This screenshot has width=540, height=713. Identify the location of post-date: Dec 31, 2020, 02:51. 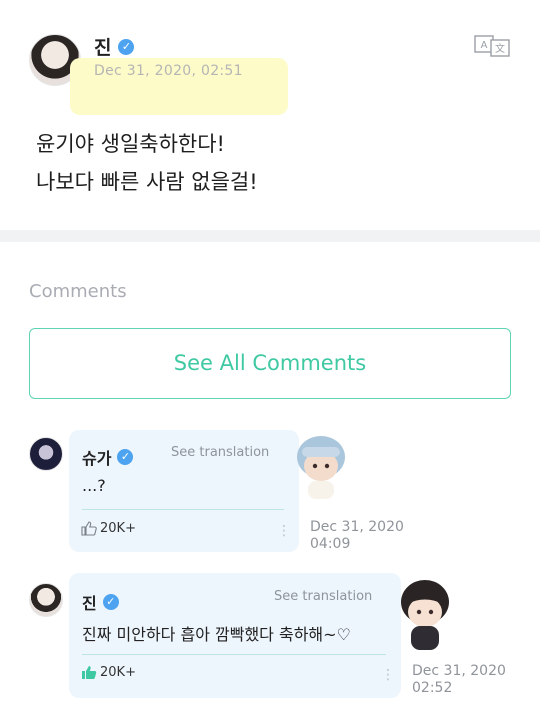
(168, 71).